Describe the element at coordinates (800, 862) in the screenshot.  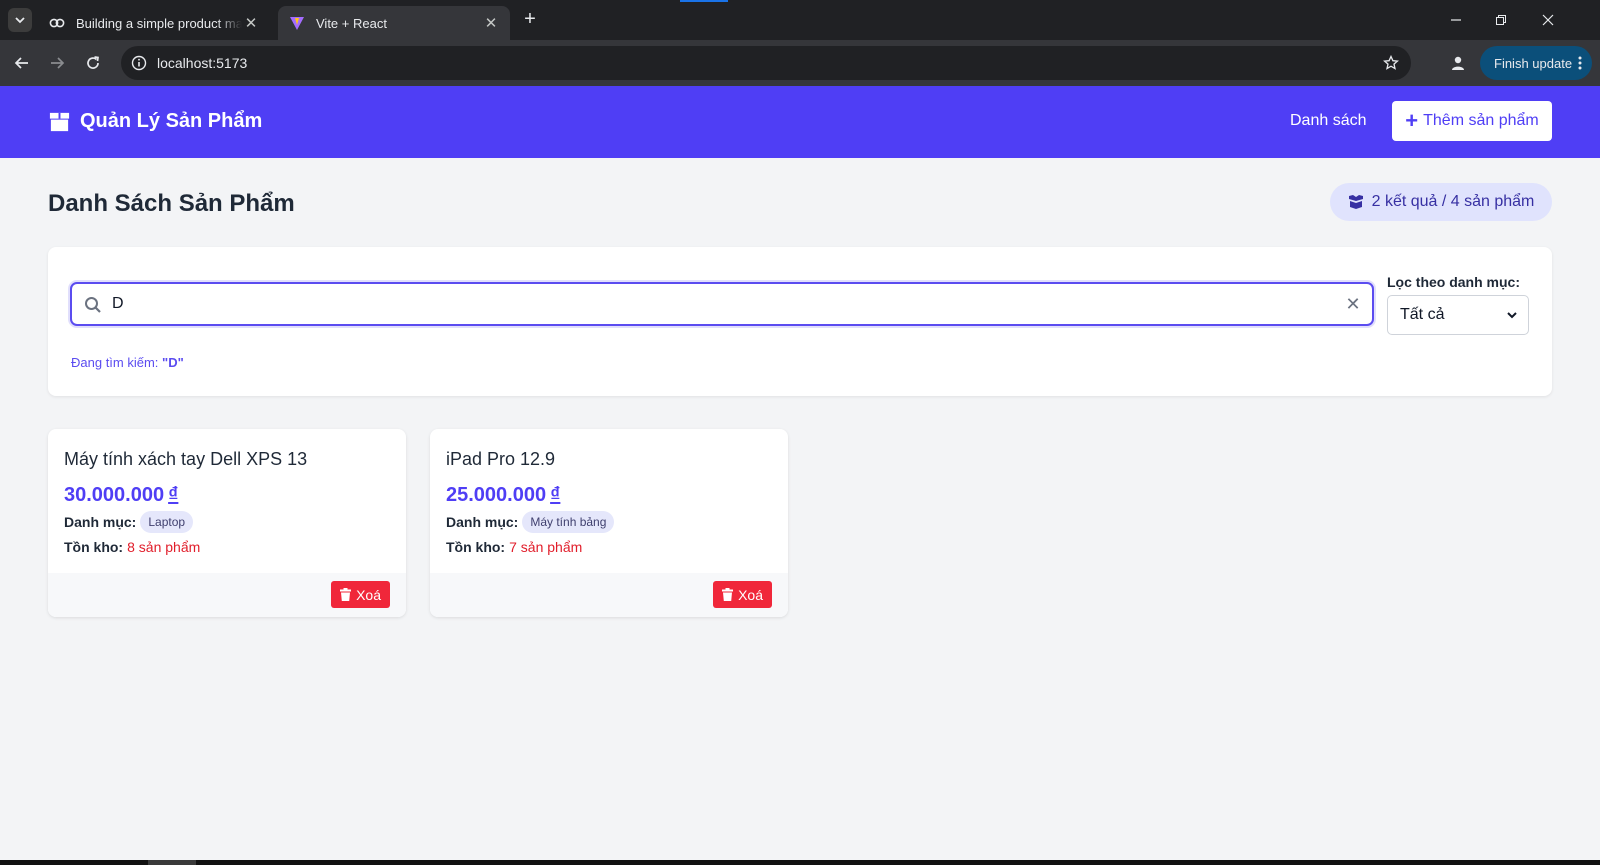
I see `taskbar-edge` at that location.